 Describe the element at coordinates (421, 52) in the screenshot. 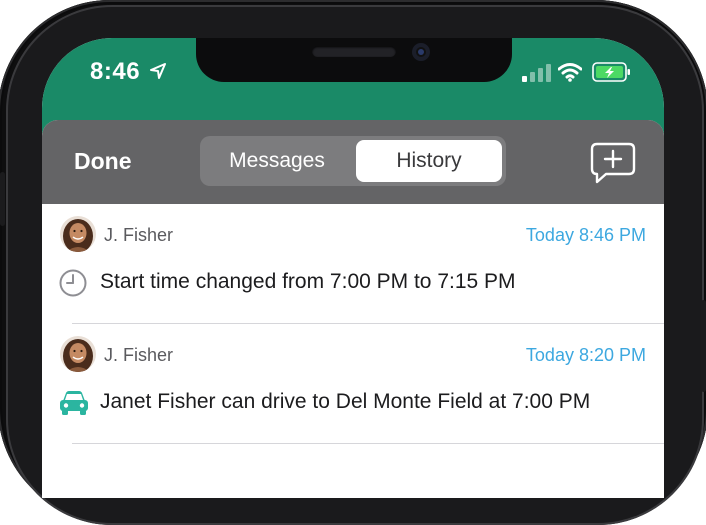

I see `front-camera` at that location.